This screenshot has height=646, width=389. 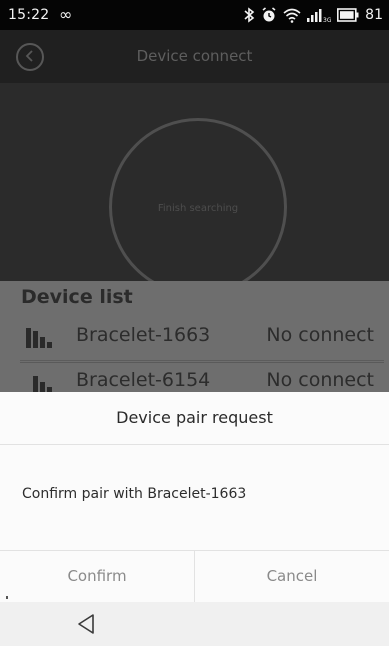 What do you see at coordinates (134, 494) in the screenshot?
I see `dialog-message: Confirm pair with Bracelet-1663` at bounding box center [134, 494].